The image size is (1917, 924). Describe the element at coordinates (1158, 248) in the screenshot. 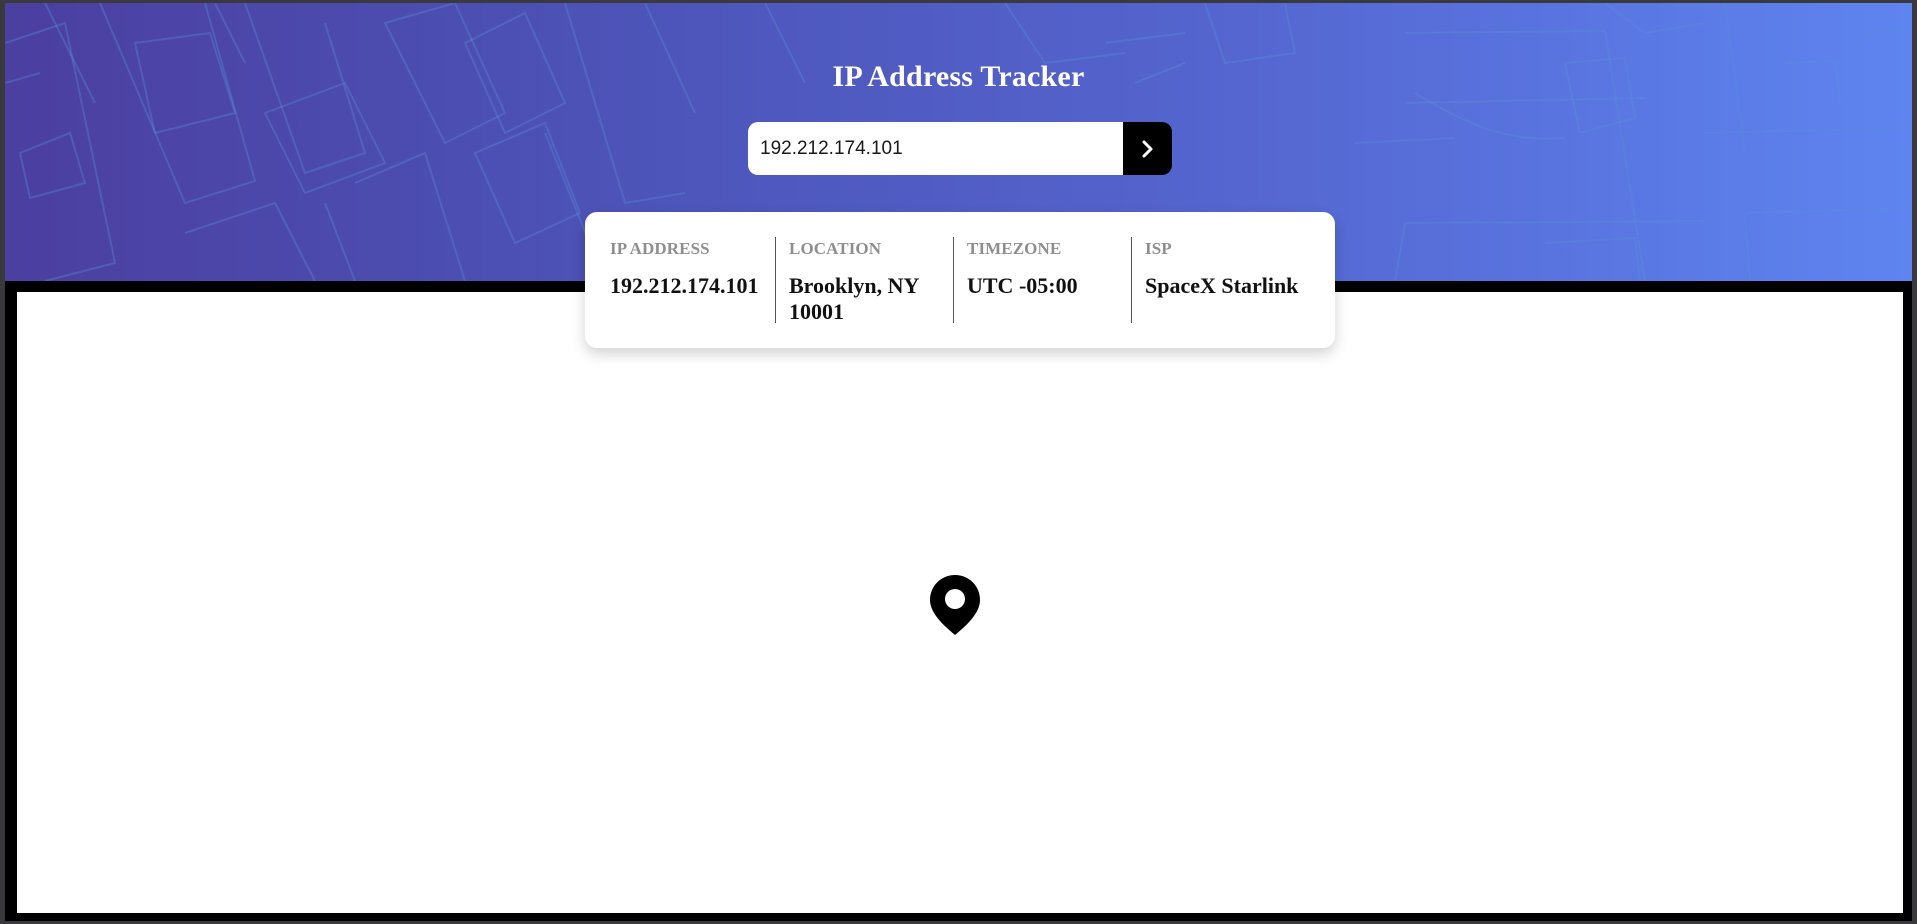

I see `info-isp-label: ISP` at that location.